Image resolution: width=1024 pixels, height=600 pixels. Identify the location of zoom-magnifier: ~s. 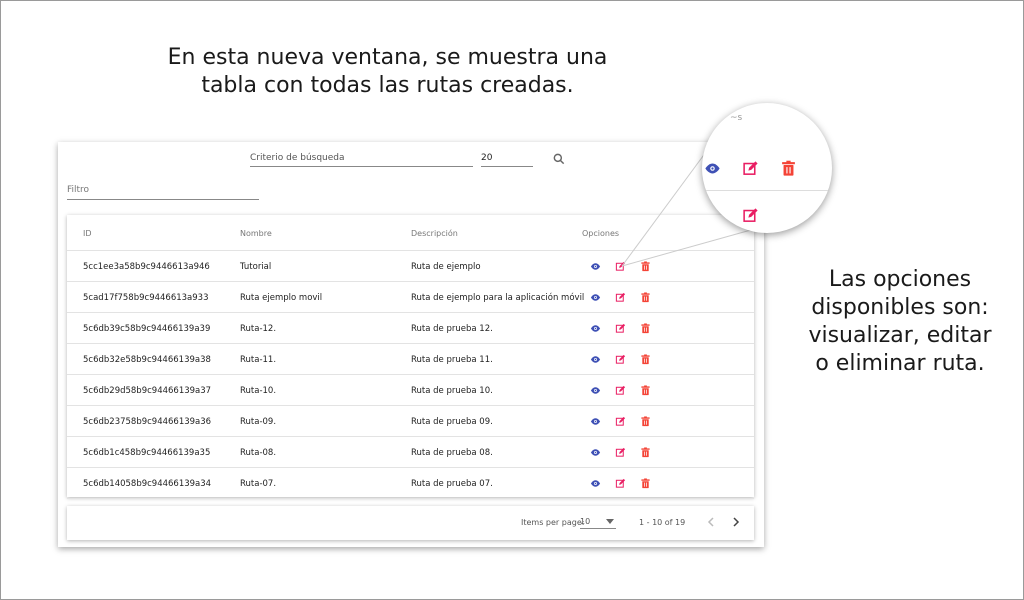
(767, 168).